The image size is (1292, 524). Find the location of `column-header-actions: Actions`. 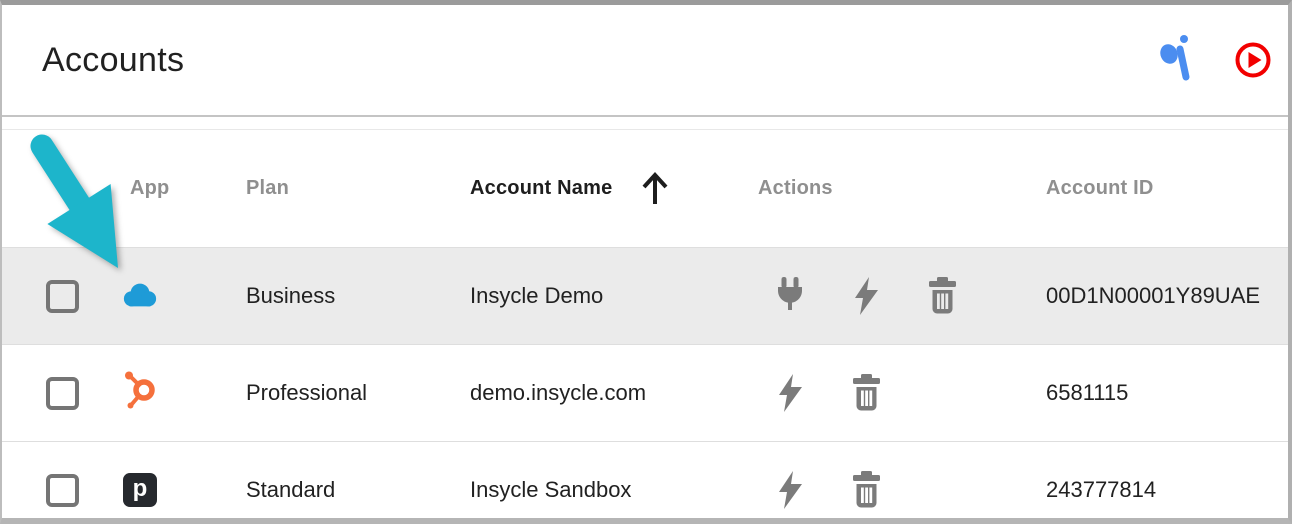

column-header-actions: Actions is located at coordinates (902, 188).